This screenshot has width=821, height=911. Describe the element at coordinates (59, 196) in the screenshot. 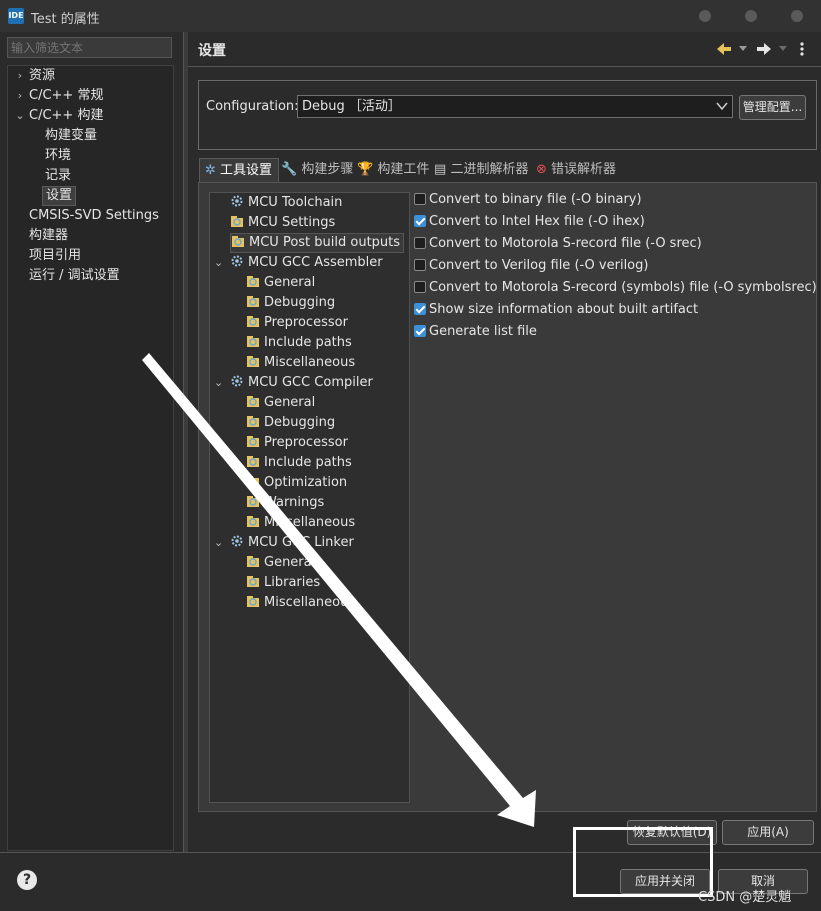

I see `sidebar-item-settings: 设置` at that location.